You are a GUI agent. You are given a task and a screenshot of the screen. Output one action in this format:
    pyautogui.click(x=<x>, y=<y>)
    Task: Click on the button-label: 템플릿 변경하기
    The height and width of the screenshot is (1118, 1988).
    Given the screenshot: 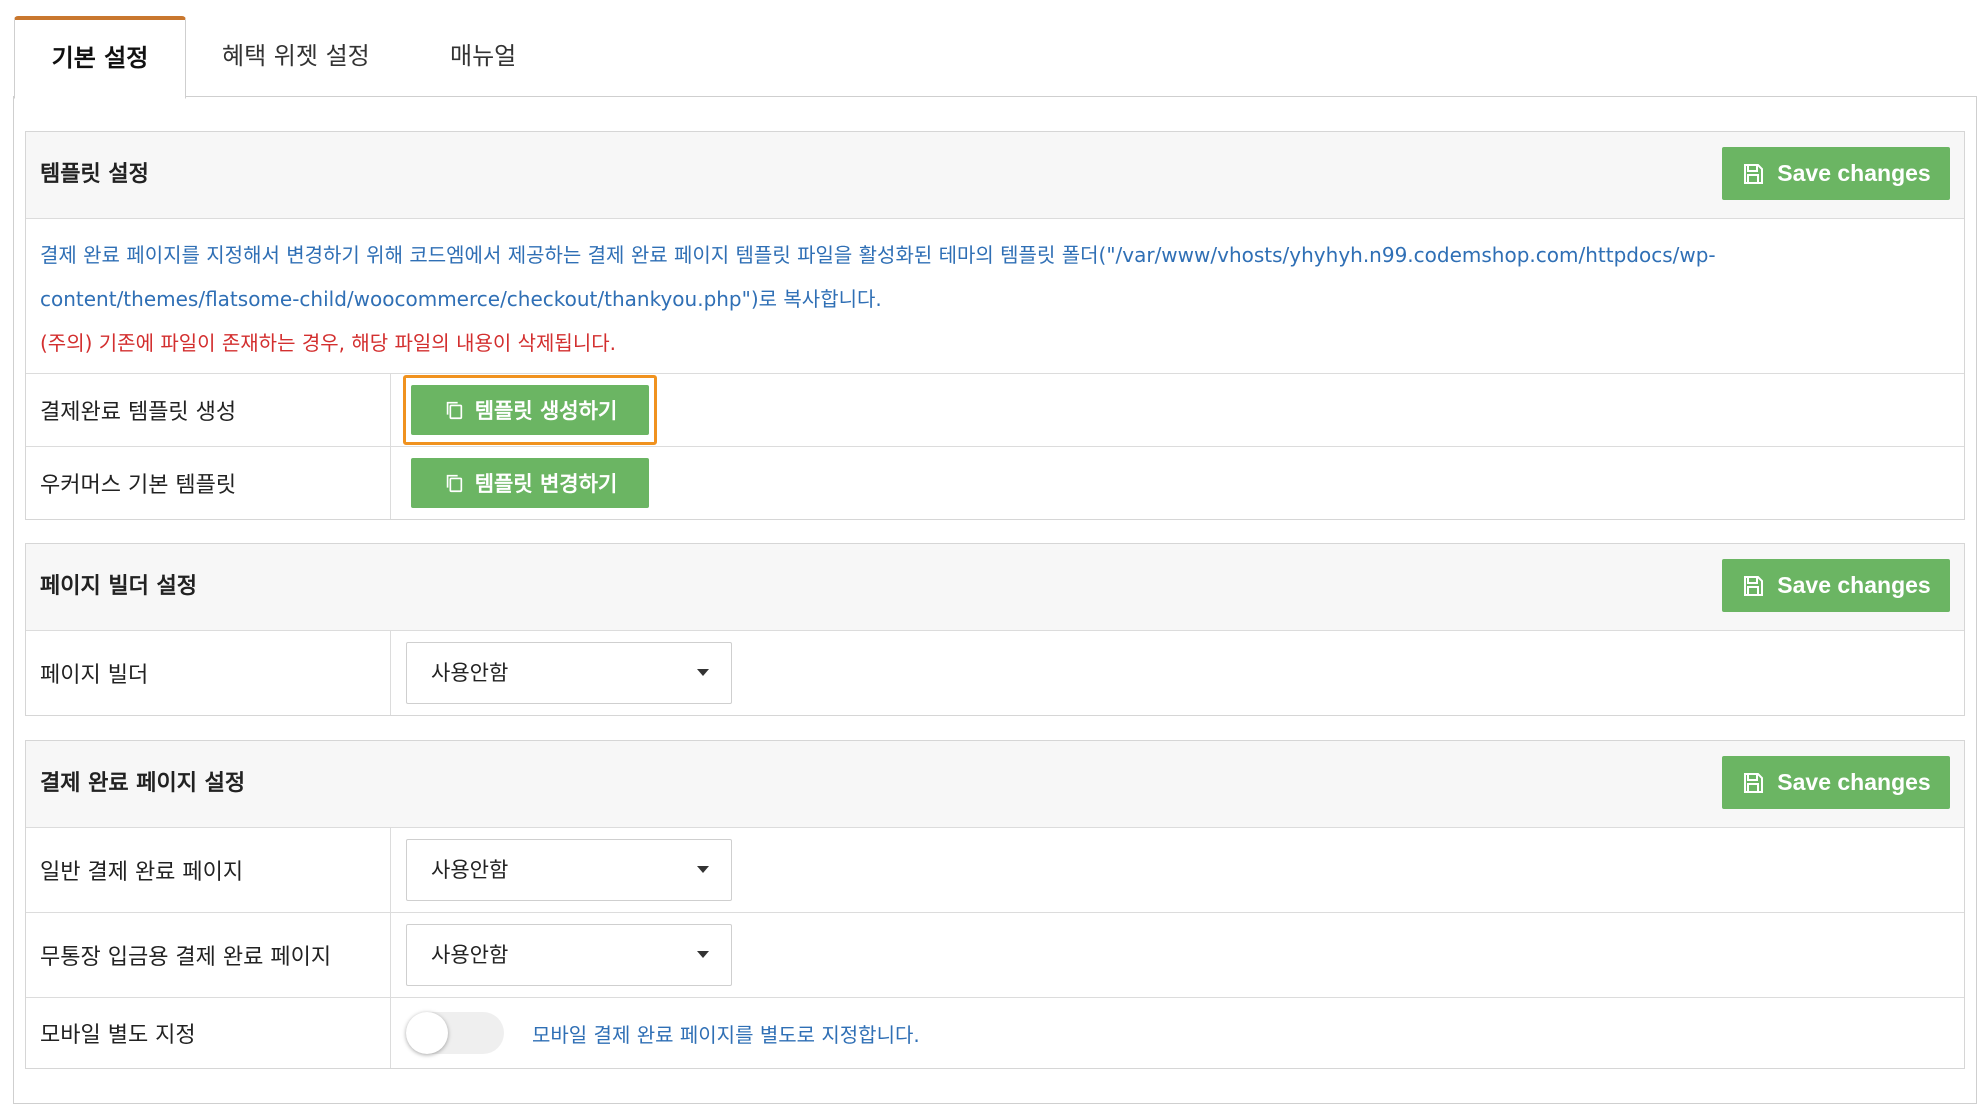 What is the action you would take?
    pyautogui.click(x=546, y=484)
    